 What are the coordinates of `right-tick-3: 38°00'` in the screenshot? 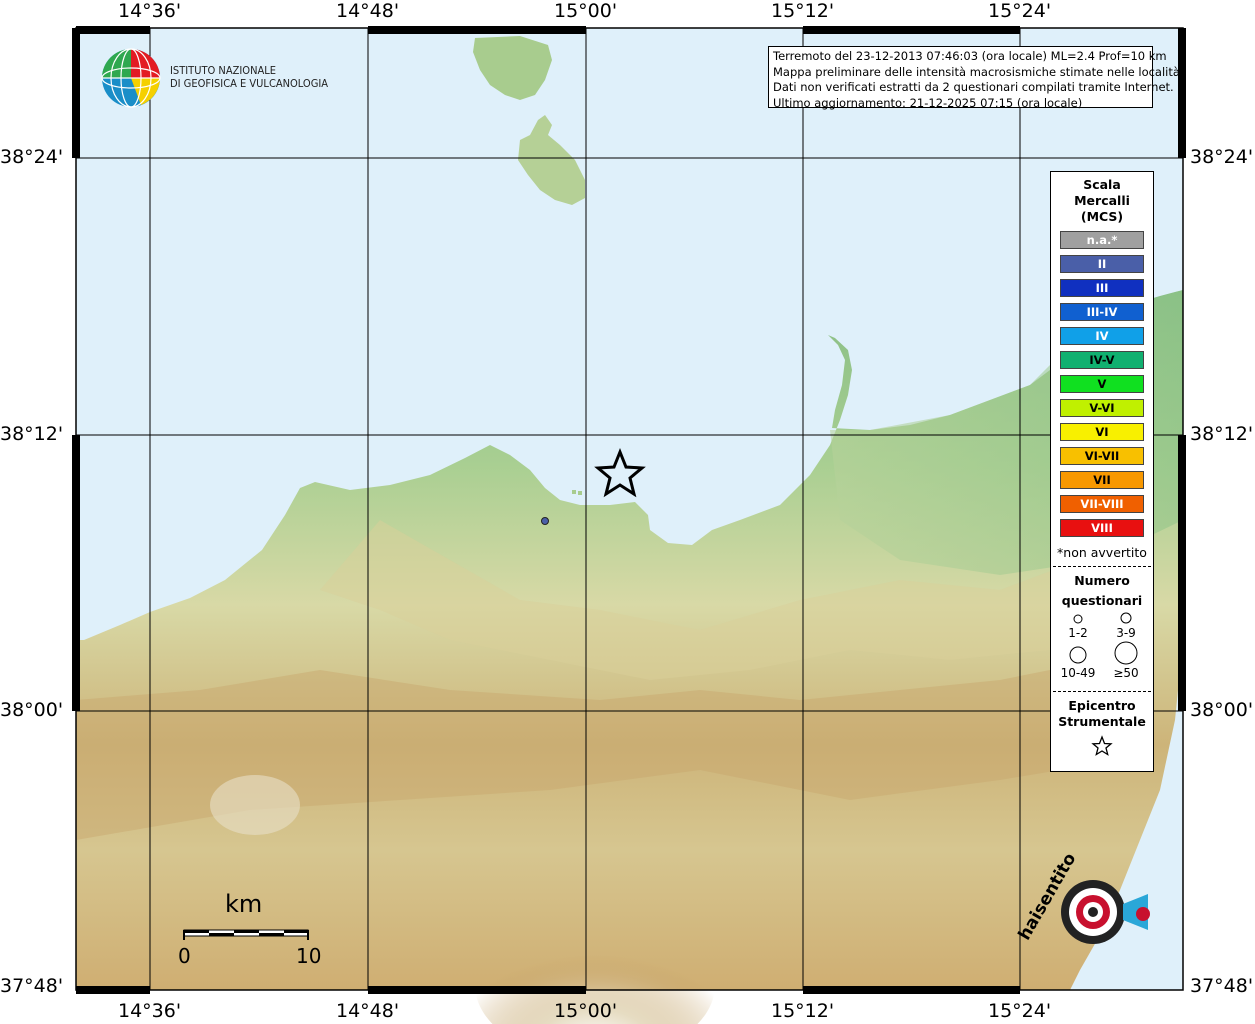 It's located at (1222, 710).